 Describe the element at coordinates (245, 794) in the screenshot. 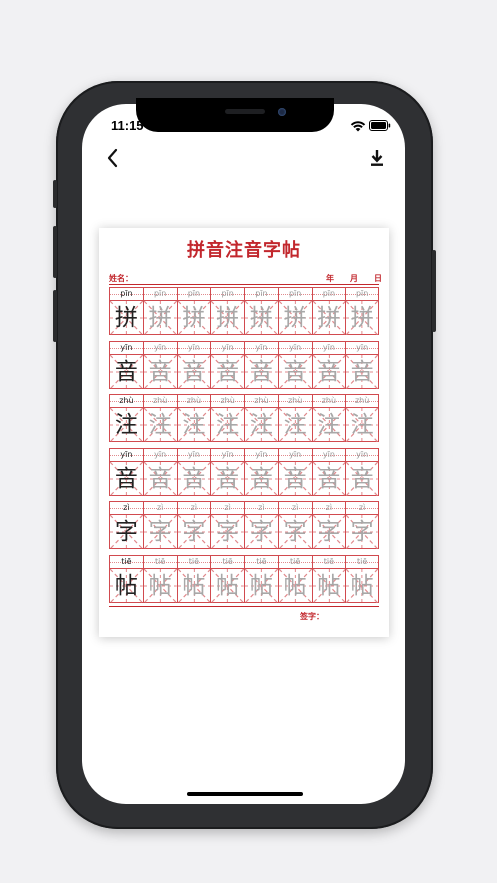

I see `home-indicator` at that location.